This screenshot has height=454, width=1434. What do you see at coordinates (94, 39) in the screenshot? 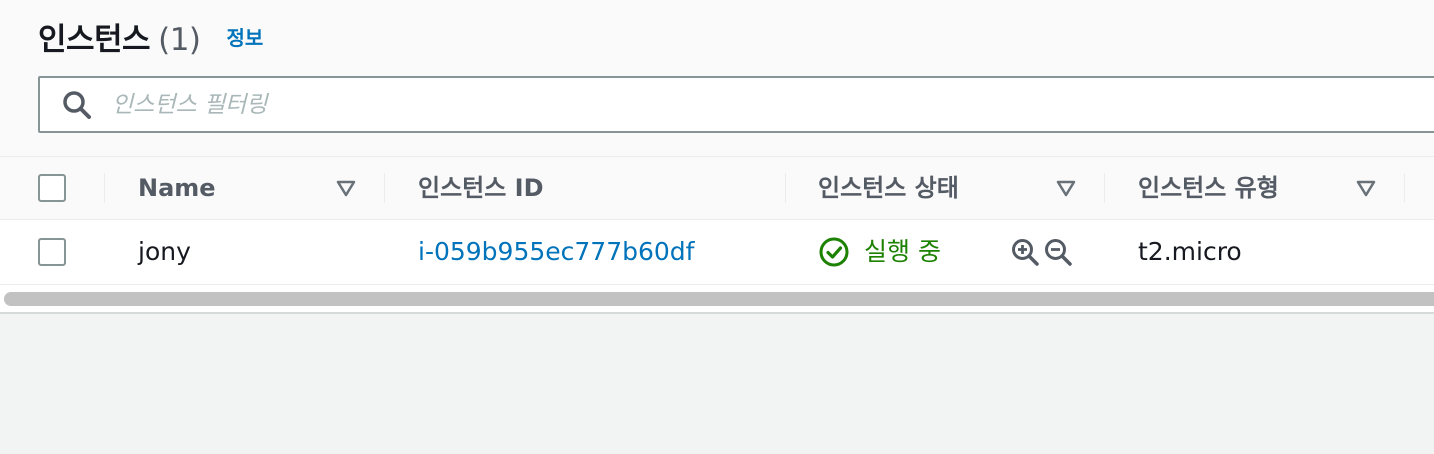
I see `page-title-text: 인스턴스` at bounding box center [94, 39].